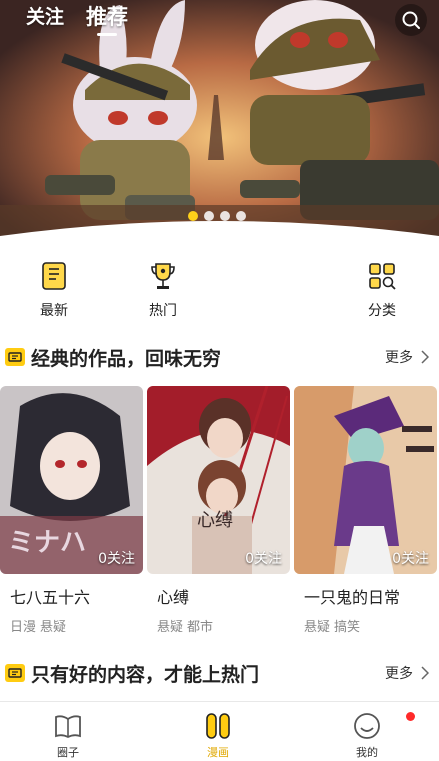  What do you see at coordinates (218, 752) in the screenshot?
I see `nav-comic-label: 漫画` at bounding box center [218, 752].